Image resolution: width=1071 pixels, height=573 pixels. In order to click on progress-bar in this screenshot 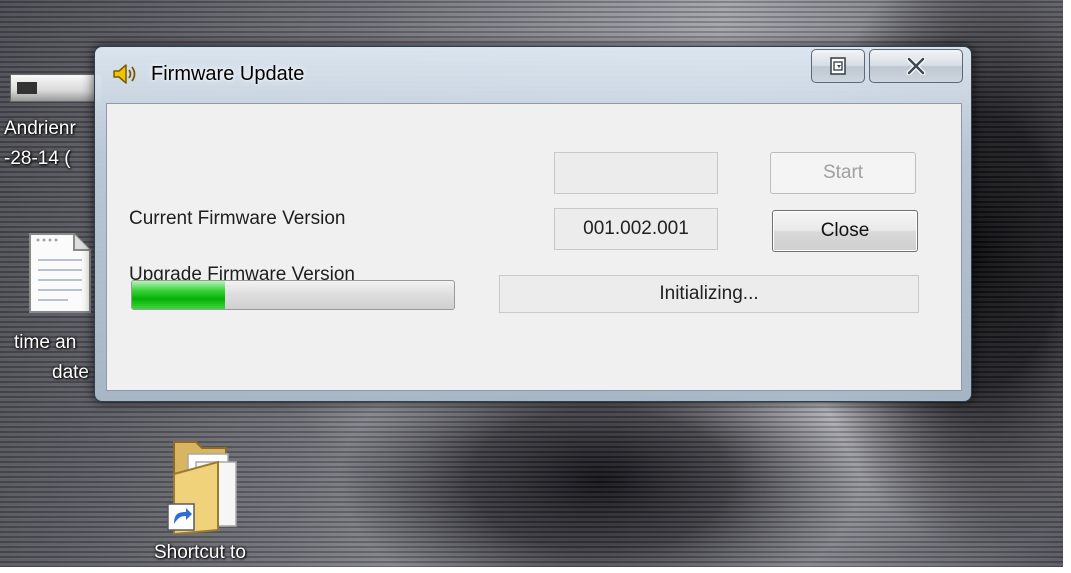, I will do `click(293, 295)`.